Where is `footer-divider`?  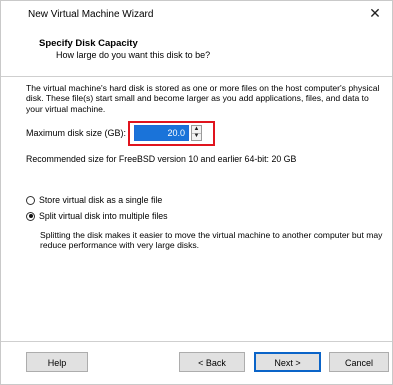 footer-divider is located at coordinates (196, 341).